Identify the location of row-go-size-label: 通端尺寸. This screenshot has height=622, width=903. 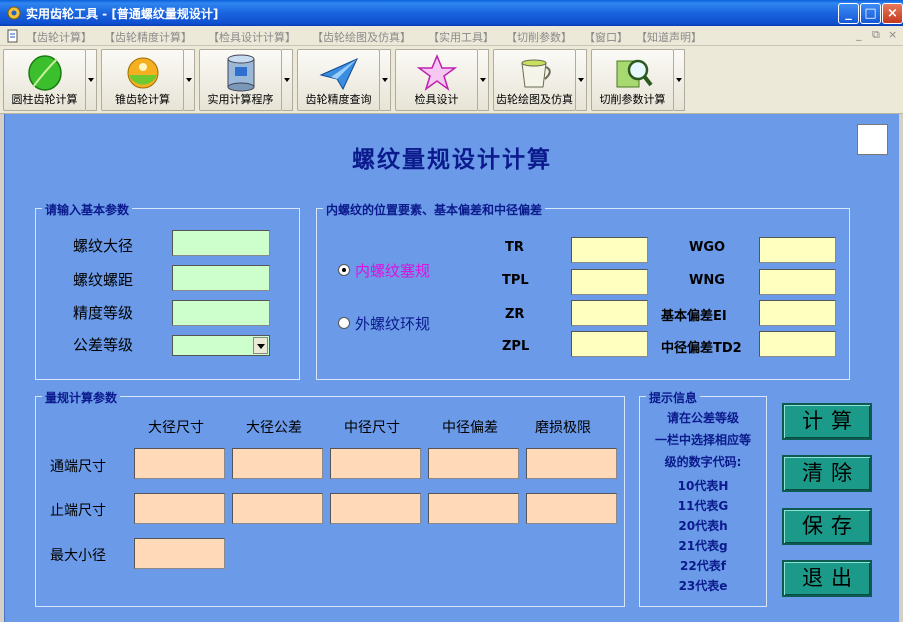
(78, 467).